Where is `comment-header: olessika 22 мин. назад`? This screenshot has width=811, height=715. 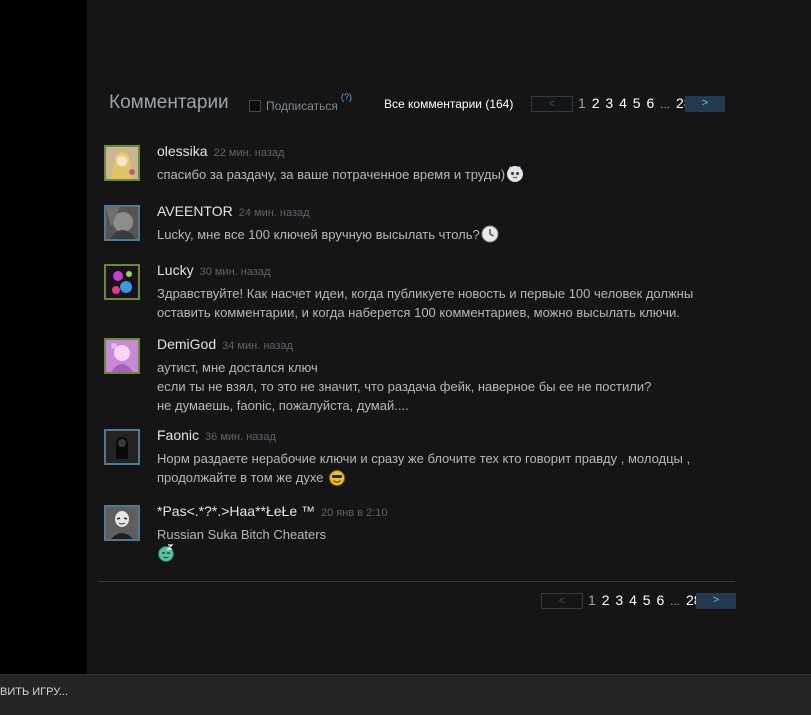 comment-header: olessika 22 мин. назад is located at coordinates (220, 152).